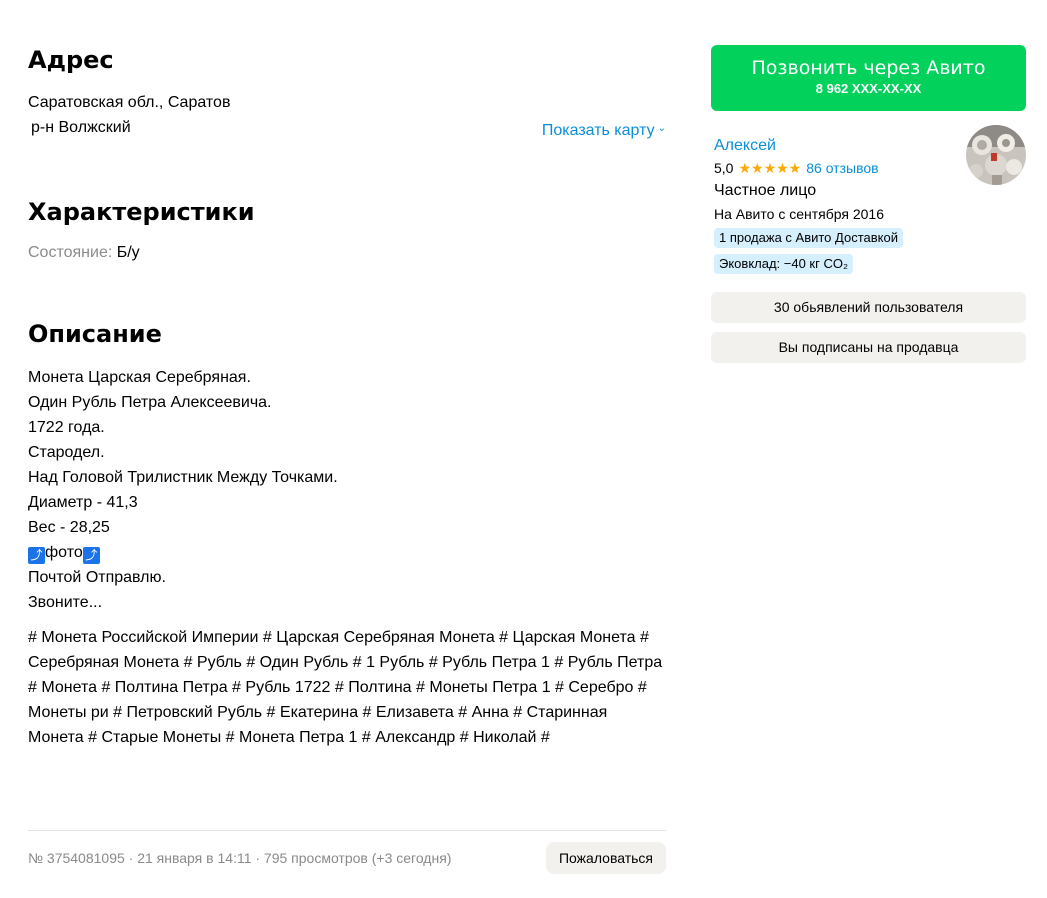  I want to click on call-button-label: Позвонить через Авито, so click(868, 68).